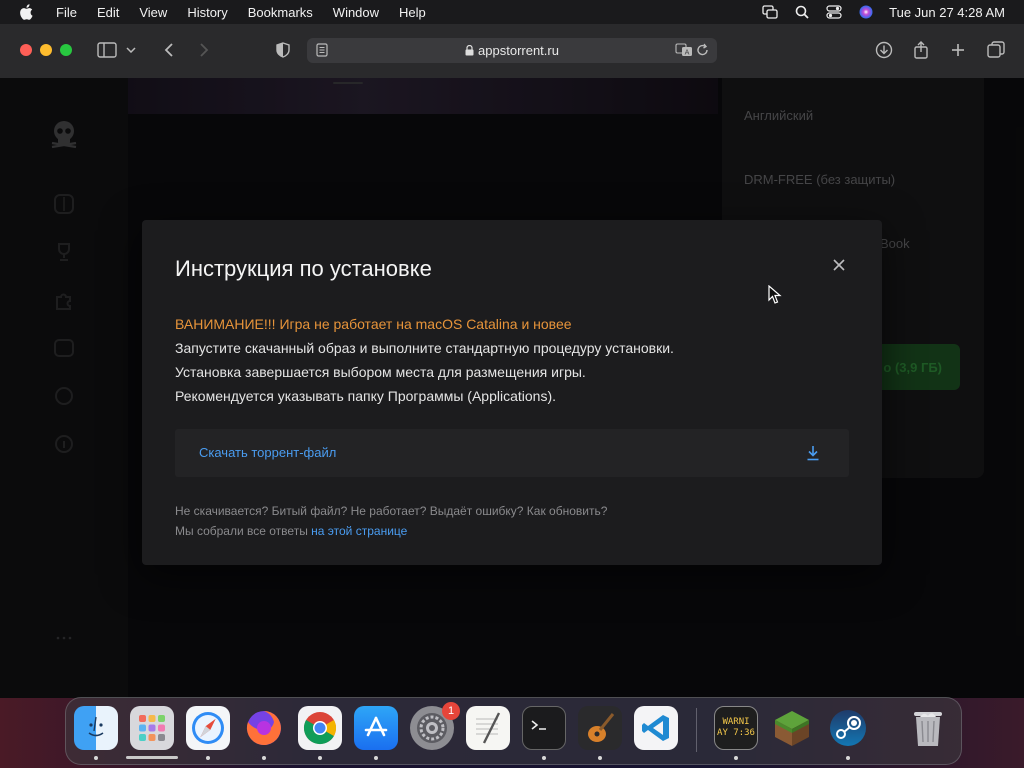  Describe the element at coordinates (152, 728) in the screenshot. I see `launchpad-app-icon` at that location.